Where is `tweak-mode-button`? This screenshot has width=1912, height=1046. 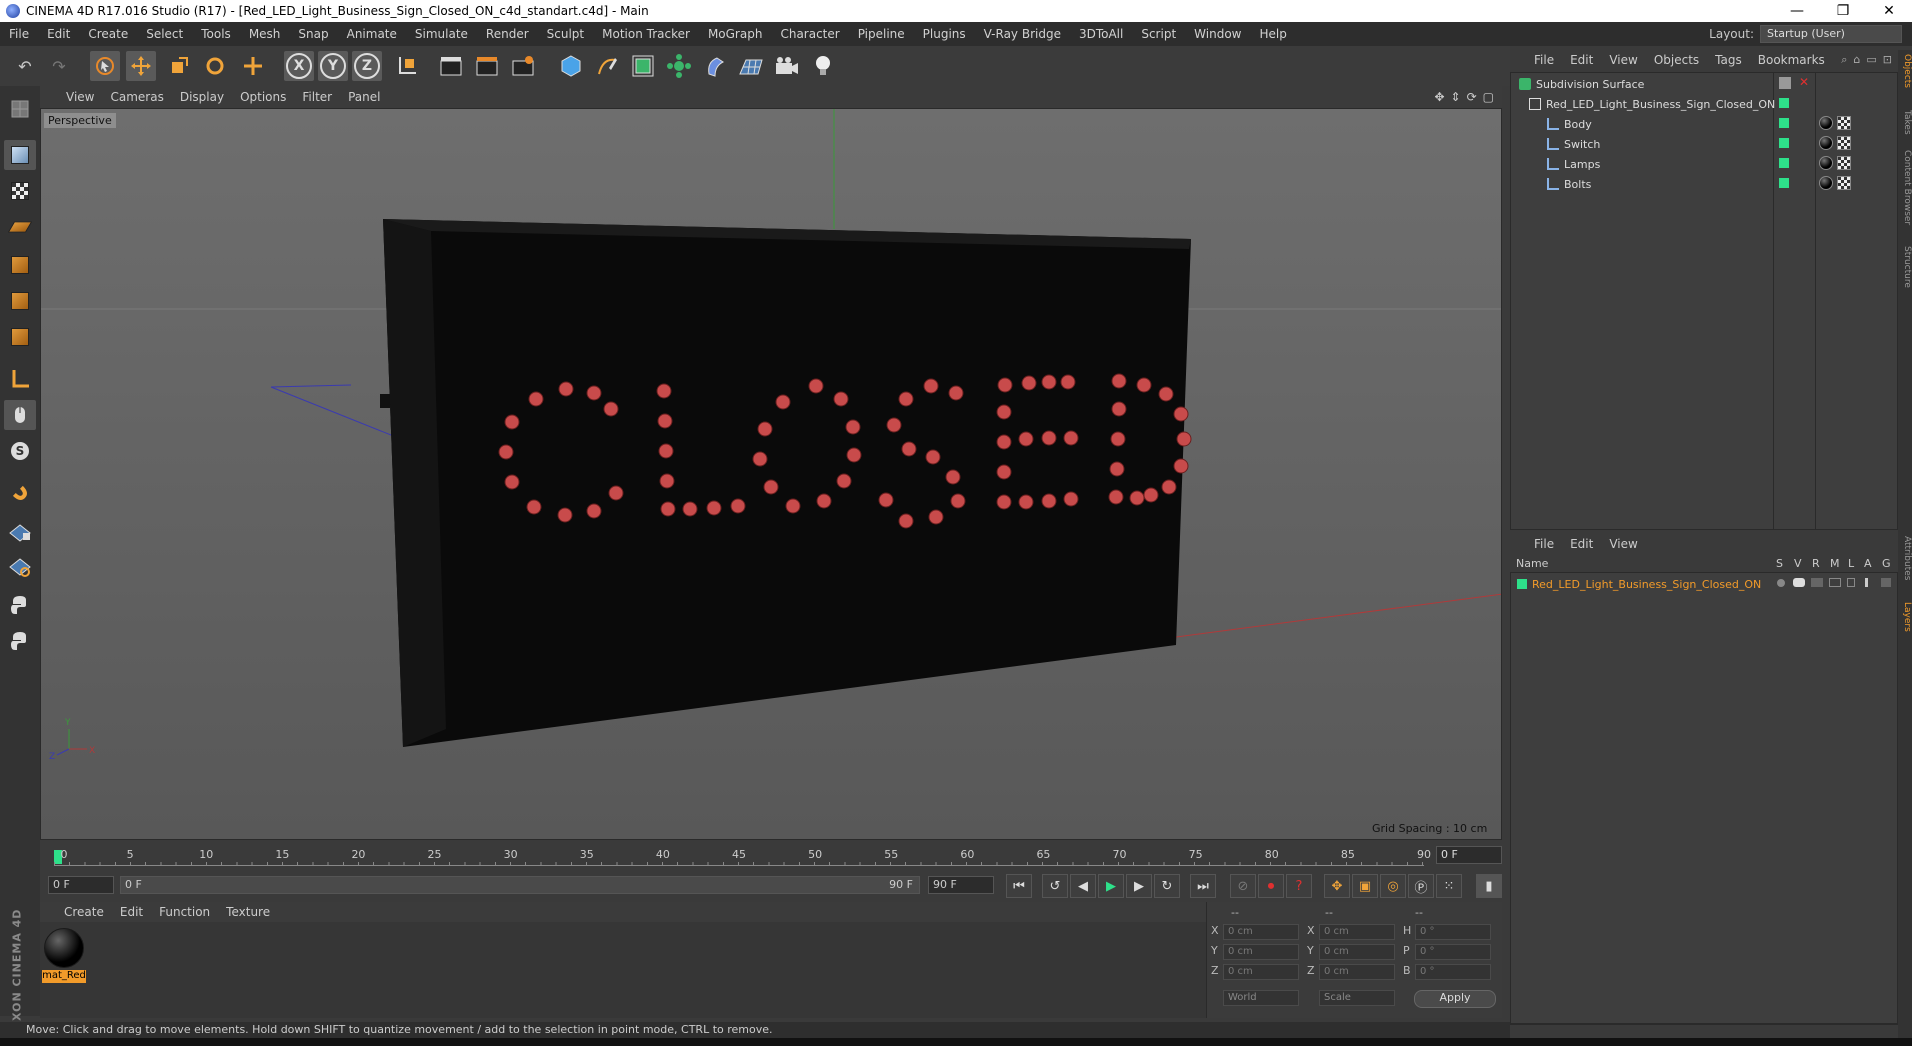 tweak-mode-button is located at coordinates (20, 415).